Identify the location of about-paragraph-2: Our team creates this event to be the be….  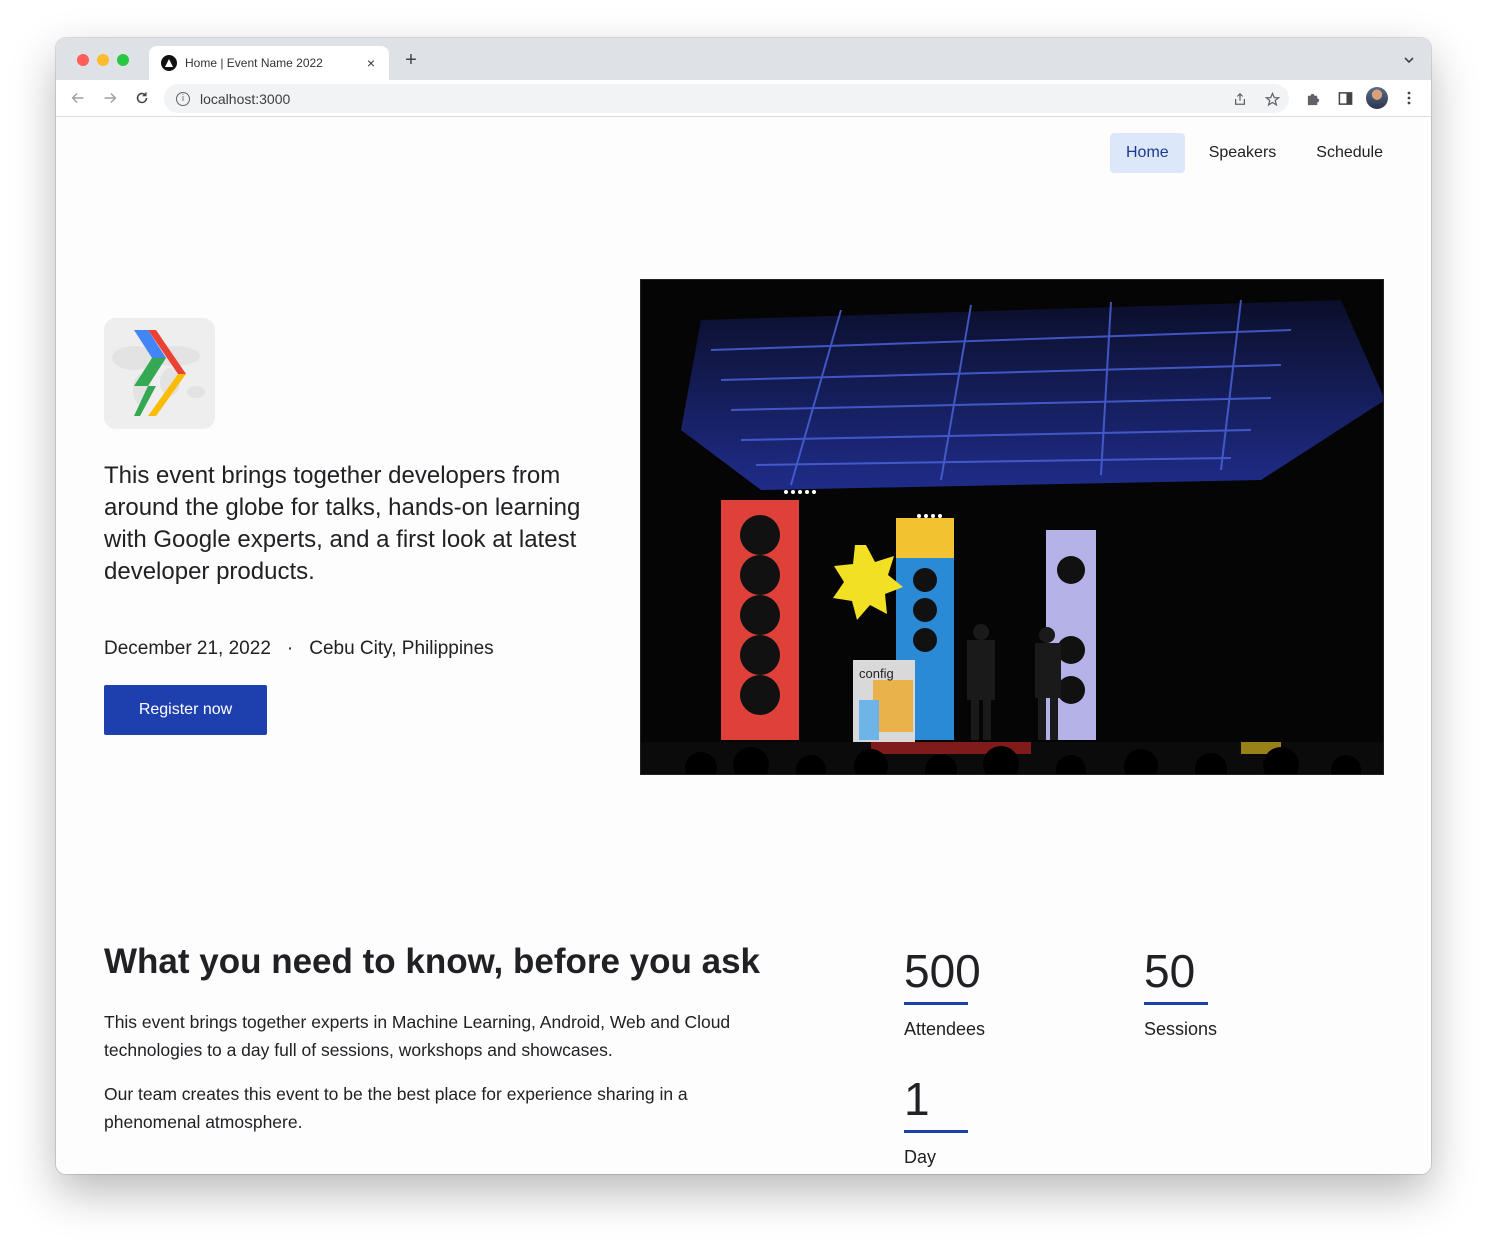
(396, 1108).